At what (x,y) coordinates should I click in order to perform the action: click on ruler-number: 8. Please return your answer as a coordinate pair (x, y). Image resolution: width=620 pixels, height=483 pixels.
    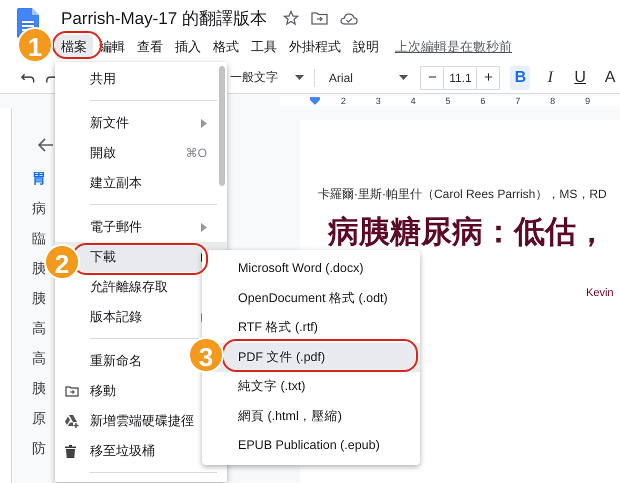
    Looking at the image, I should click on (553, 101).